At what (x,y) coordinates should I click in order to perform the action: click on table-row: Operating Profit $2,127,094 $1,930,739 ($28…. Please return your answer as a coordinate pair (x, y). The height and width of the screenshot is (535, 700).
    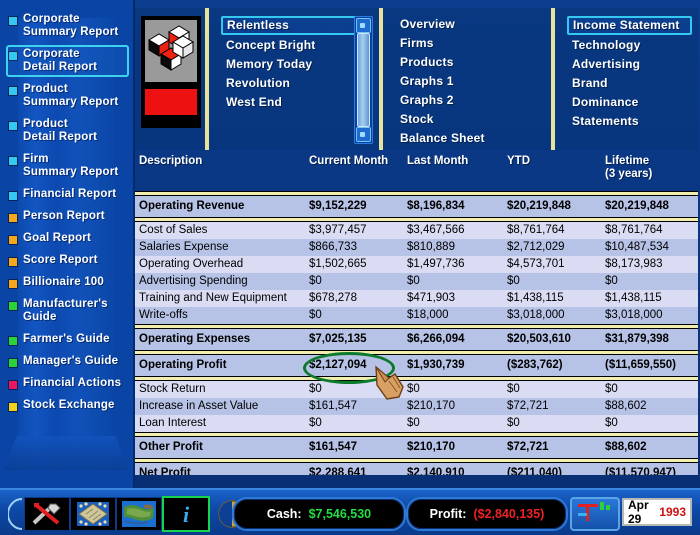
    Looking at the image, I should click on (416, 365).